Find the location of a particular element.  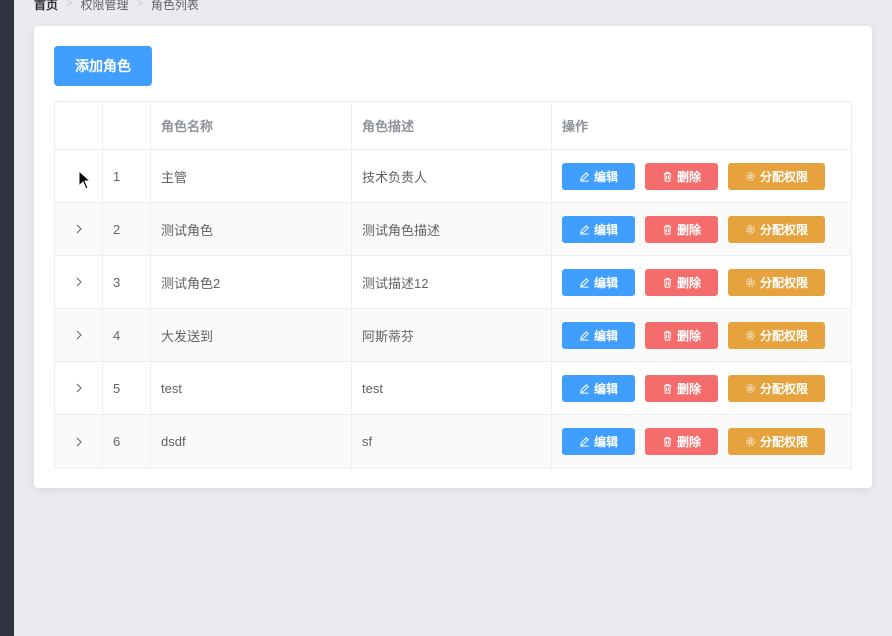

header-role-name: 角色名称 is located at coordinates (251, 125).